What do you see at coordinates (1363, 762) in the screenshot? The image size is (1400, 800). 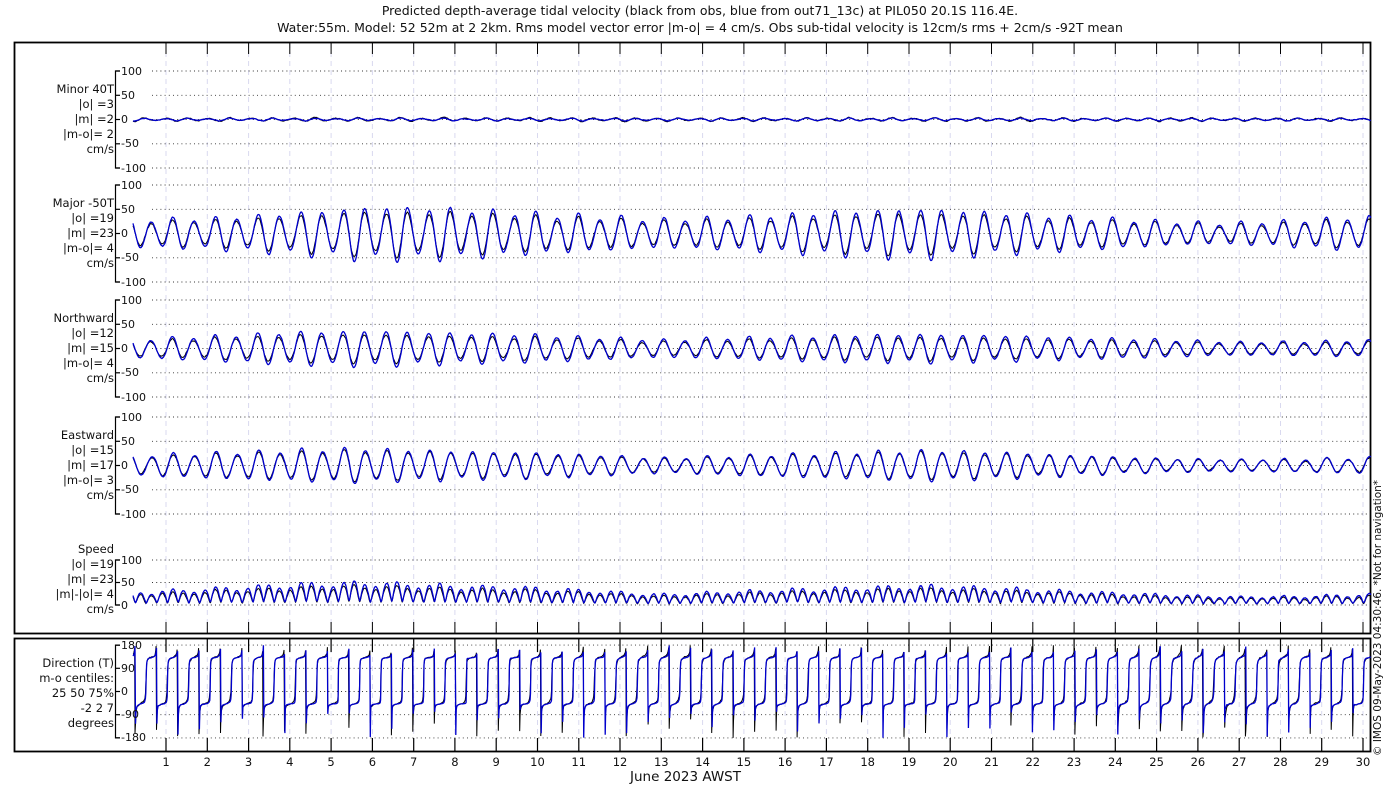 I see `x-tick-label: 30` at bounding box center [1363, 762].